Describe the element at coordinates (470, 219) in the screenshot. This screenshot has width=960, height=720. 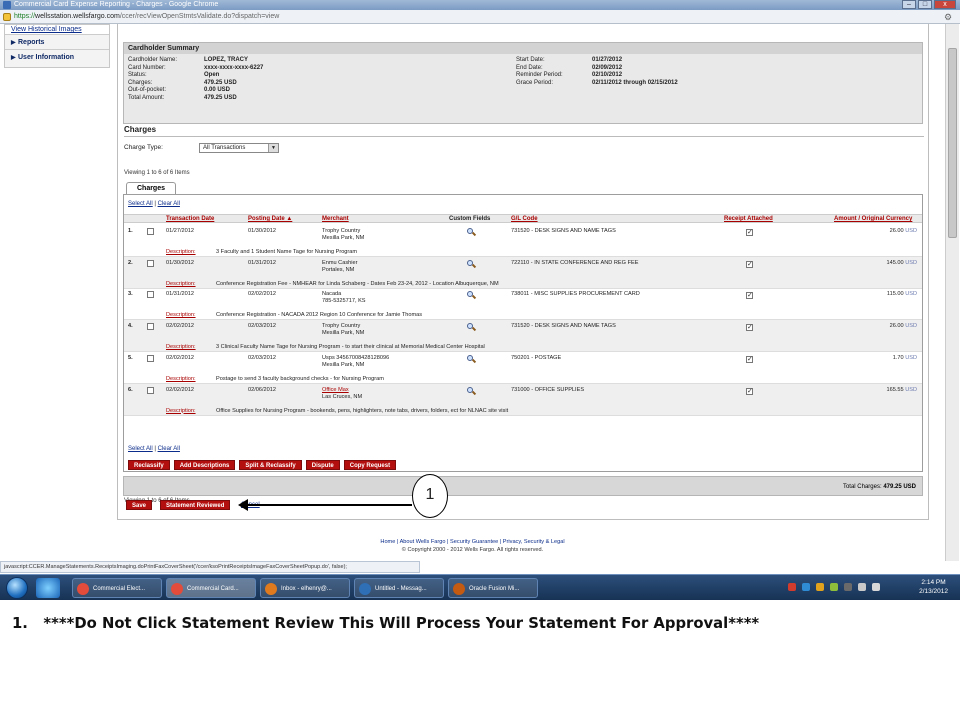
I see `col-custom-fields: Custom Fields` at that location.